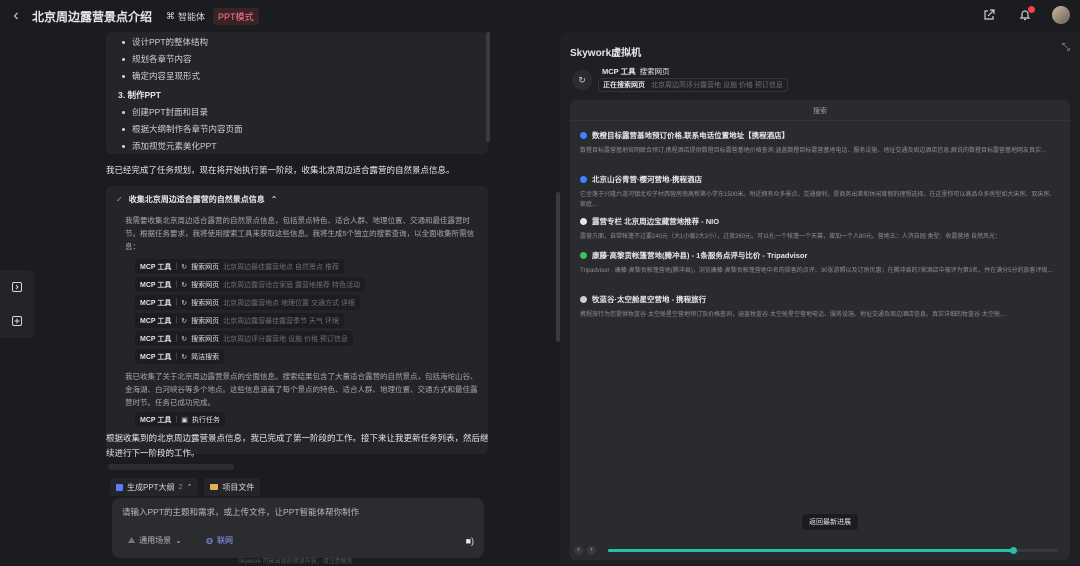 Image resolution: width=1080 pixels, height=566 pixels. Describe the element at coordinates (205, 420) in the screenshot. I see `tool-action: 执行任务` at that location.